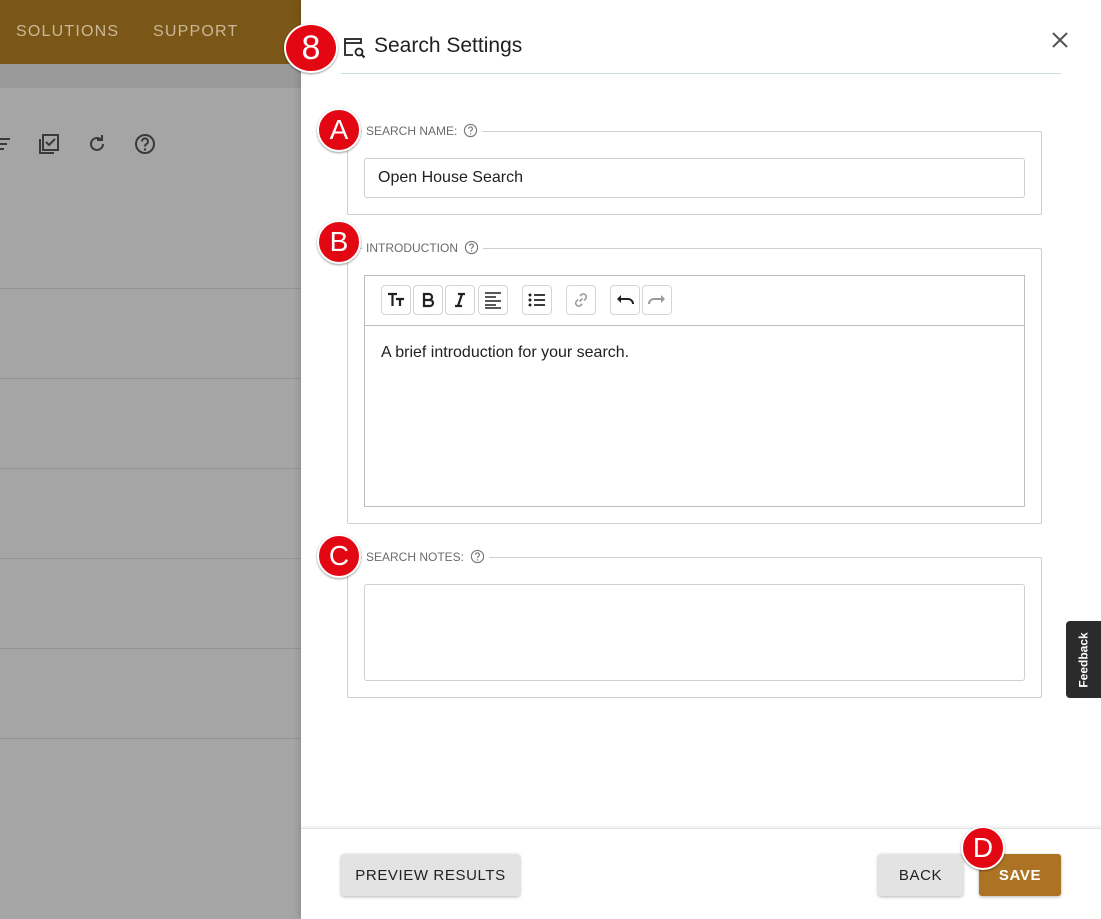  What do you see at coordinates (412, 130) in the screenshot?
I see `search-name-label: SEARCH NAME:` at bounding box center [412, 130].